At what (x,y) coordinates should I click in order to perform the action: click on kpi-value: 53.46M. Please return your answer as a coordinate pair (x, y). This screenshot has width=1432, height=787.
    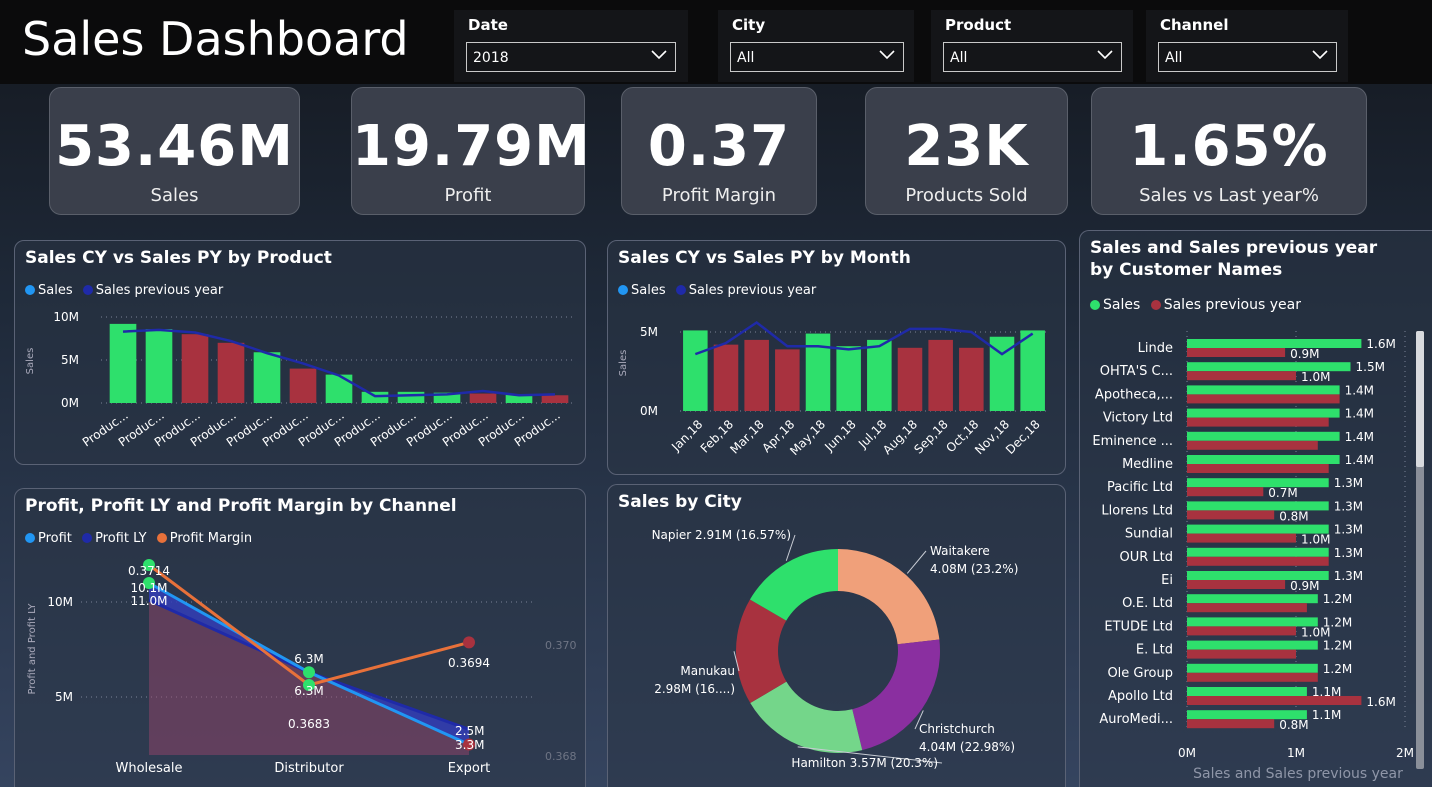
    Looking at the image, I should click on (174, 146).